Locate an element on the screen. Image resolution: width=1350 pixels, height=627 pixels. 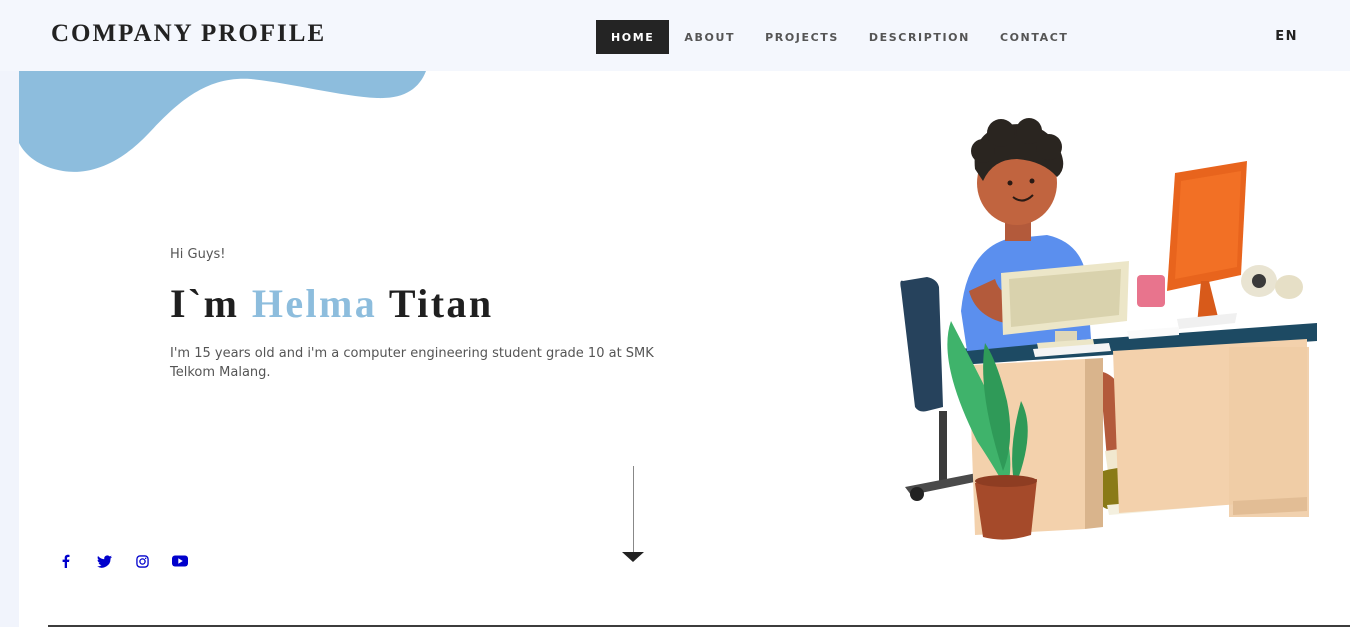
language-switch: EN is located at coordinates (1286, 36).